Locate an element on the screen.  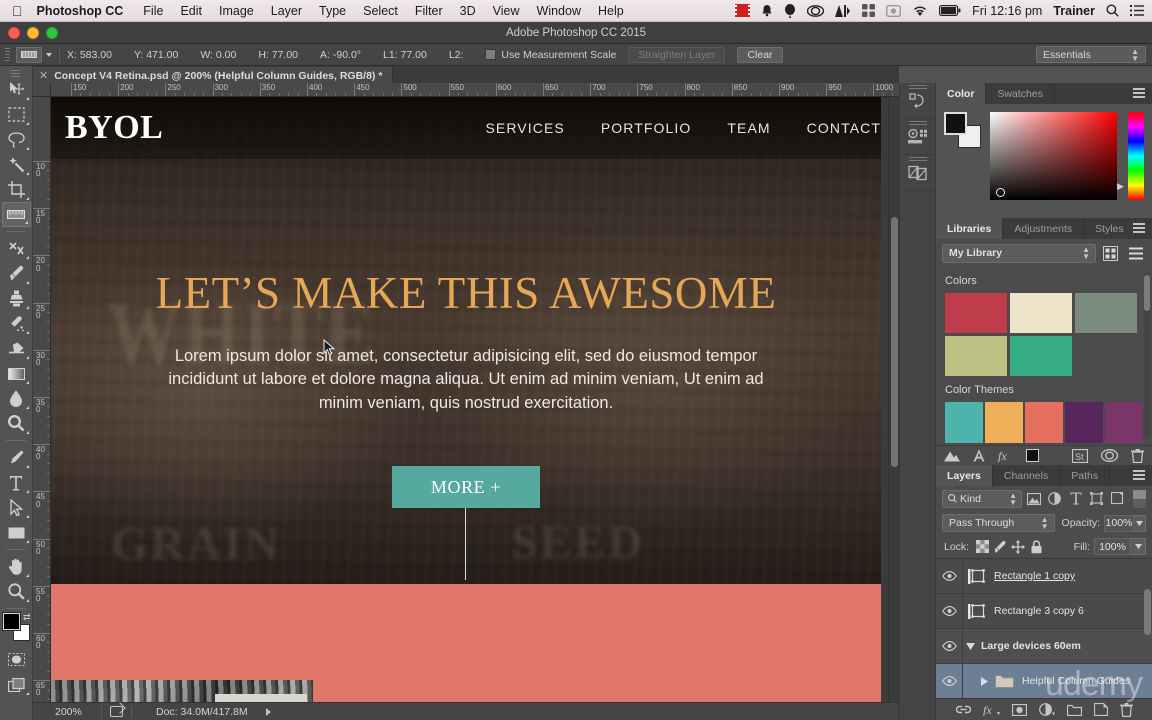
zoom-tool is located at coordinates (16, 591).